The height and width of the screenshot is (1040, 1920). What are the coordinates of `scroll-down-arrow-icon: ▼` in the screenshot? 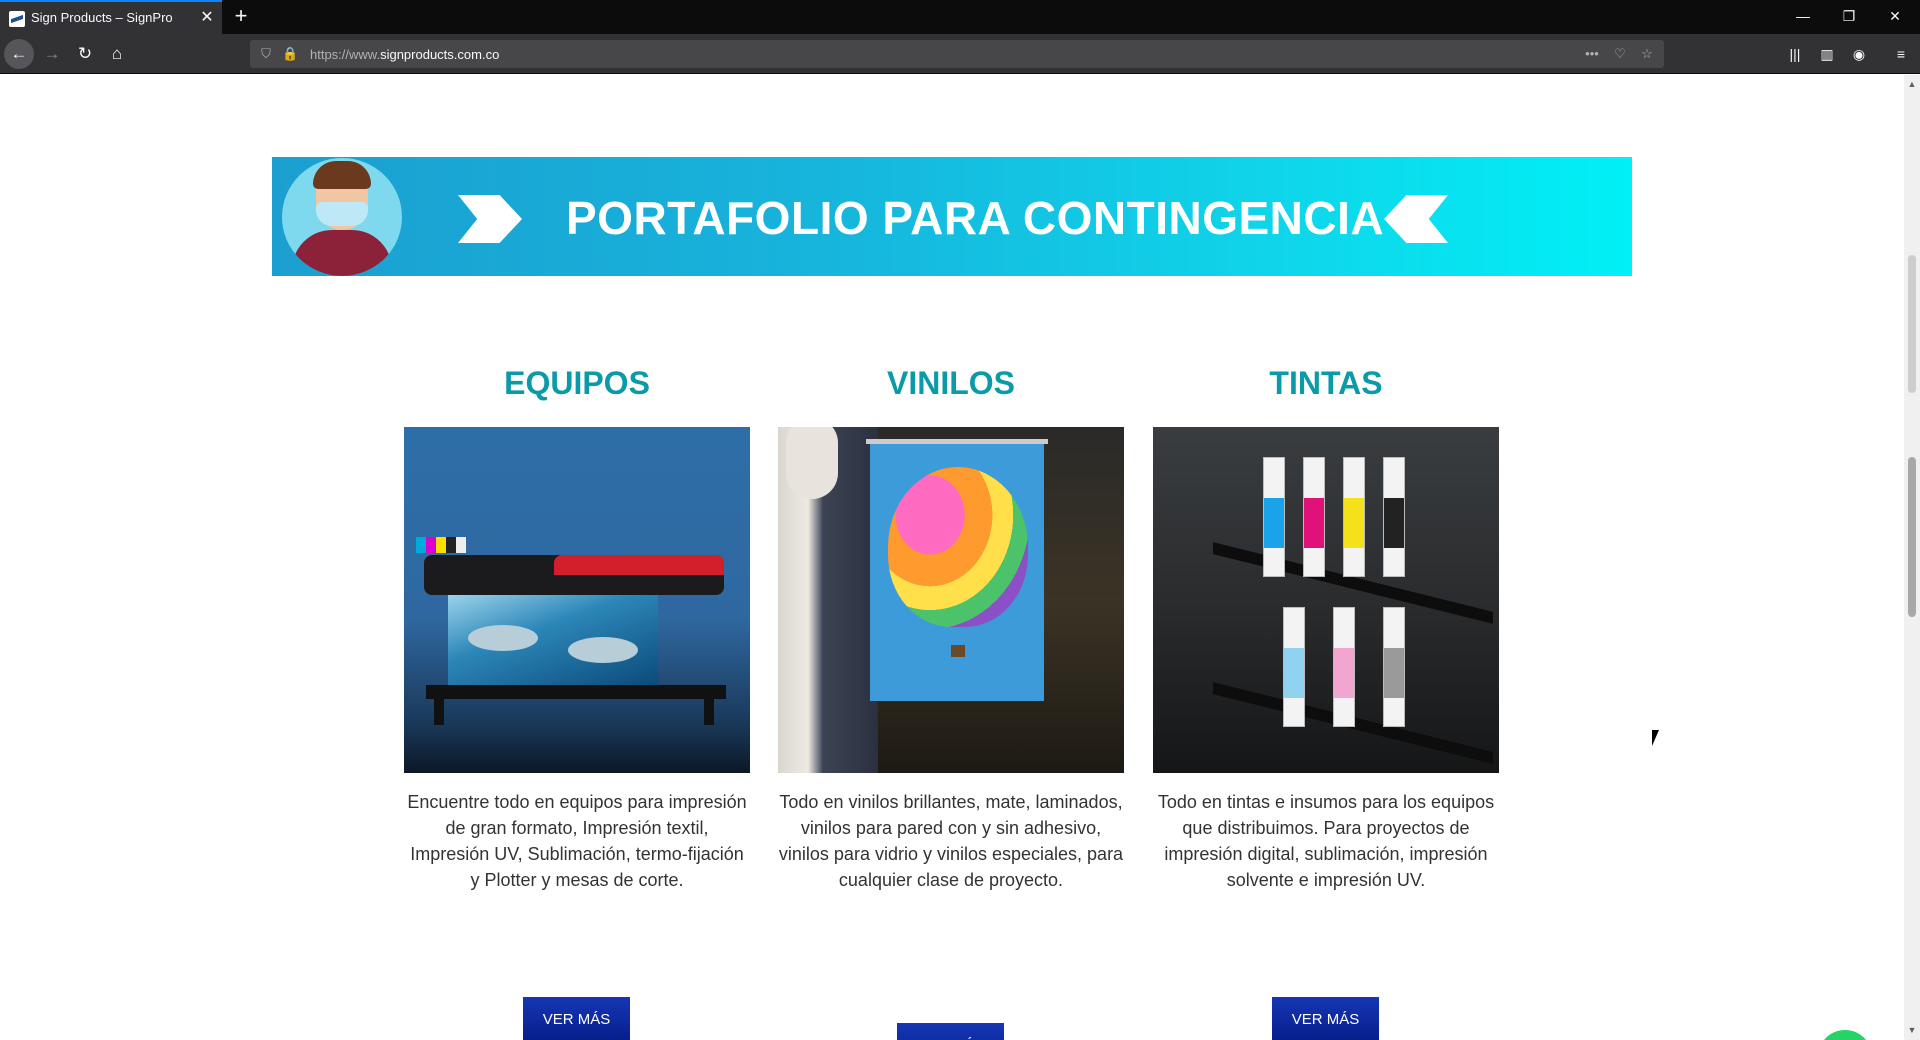 It's located at (1912, 1030).